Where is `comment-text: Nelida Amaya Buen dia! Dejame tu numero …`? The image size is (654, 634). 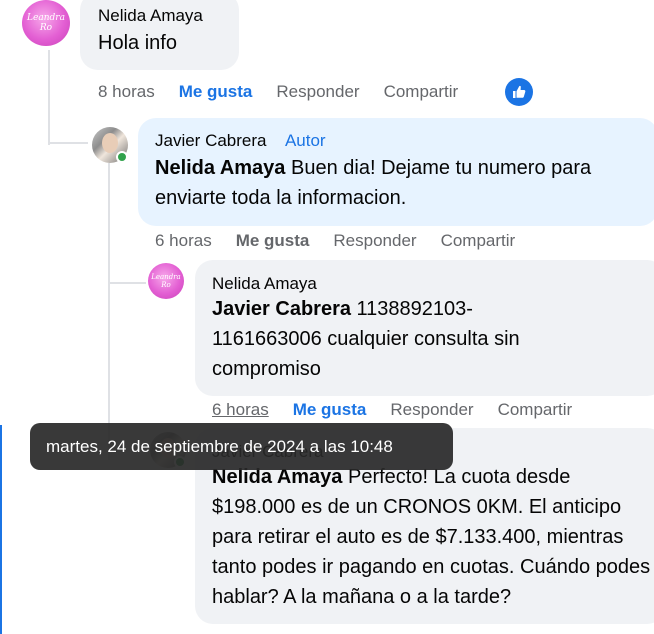 comment-text: Nelida Amaya Buen dia! Dejame tu numero … is located at coordinates (402, 183).